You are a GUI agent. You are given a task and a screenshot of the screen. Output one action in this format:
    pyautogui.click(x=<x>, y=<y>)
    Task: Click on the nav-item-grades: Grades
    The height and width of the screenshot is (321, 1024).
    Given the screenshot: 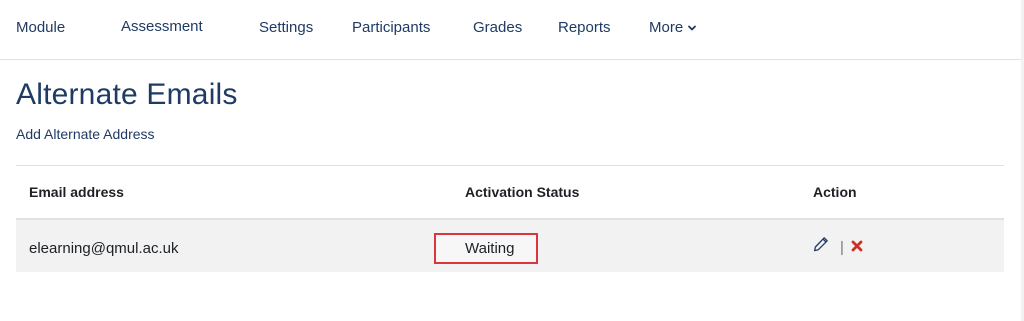 What is the action you would take?
    pyautogui.click(x=497, y=27)
    